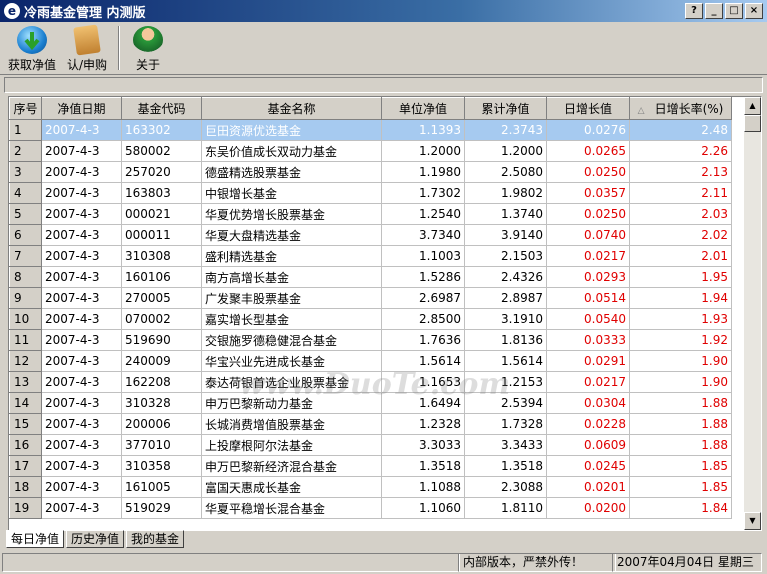  What do you see at coordinates (161, 256) in the screenshot?
I see `cell-code: 310308` at bounding box center [161, 256].